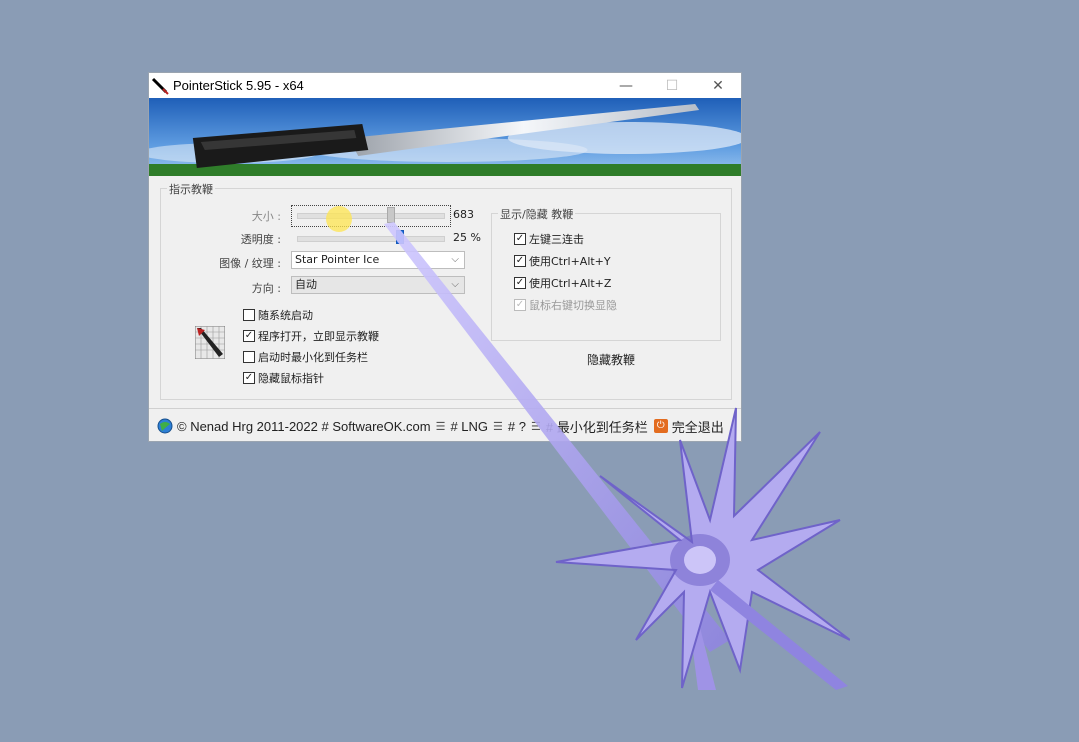 The width and height of the screenshot is (1079, 742). I want to click on option-autostart: 随系统启动, so click(278, 315).